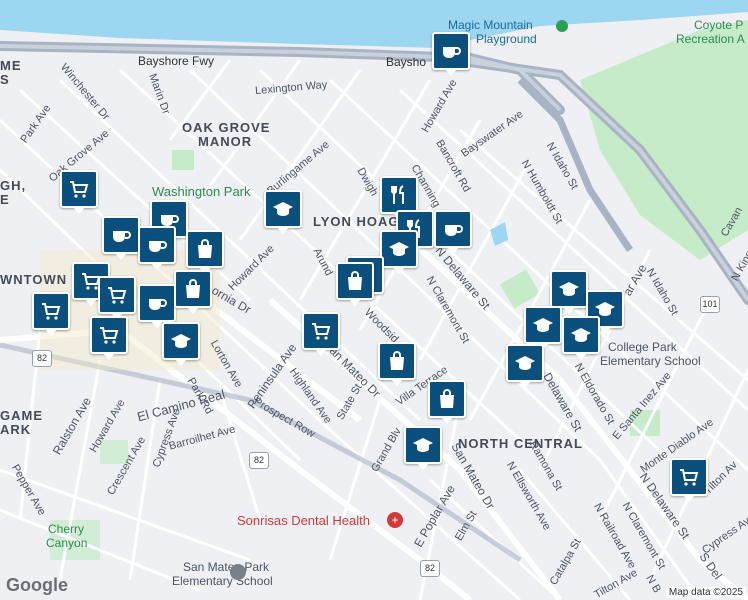 Image resolution: width=748 pixels, height=600 pixels. Describe the element at coordinates (5, 199) in the screenshot. I see `area-label-edge: E` at that location.